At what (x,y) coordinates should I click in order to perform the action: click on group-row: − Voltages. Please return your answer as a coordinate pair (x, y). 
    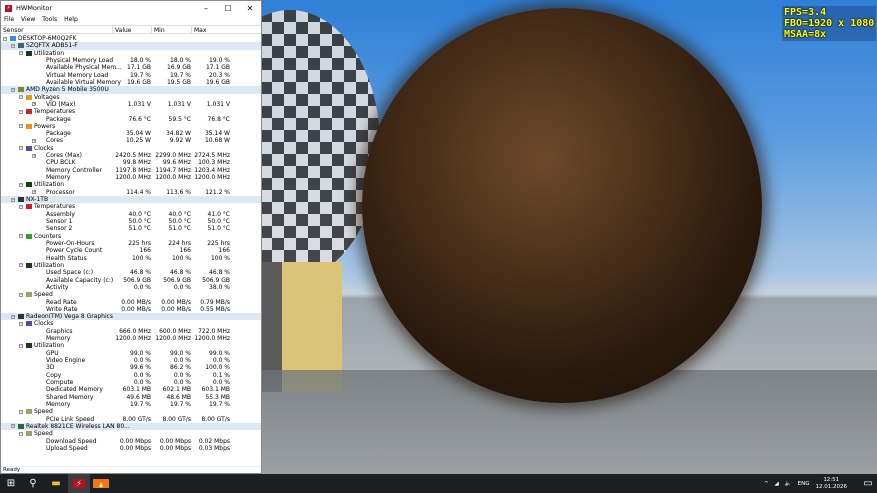
    Looking at the image, I should click on (131, 97).